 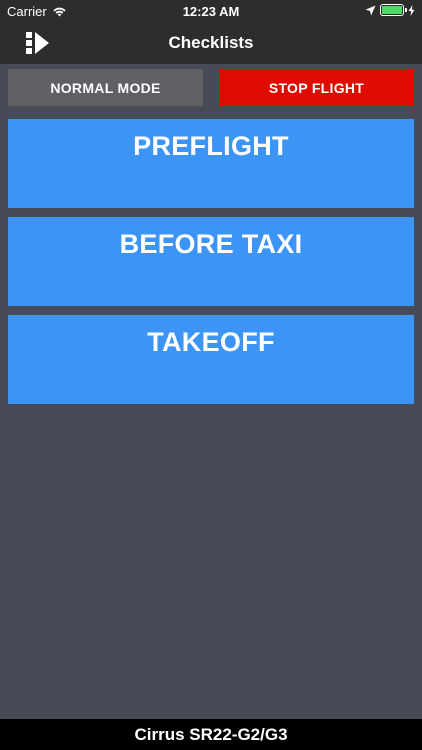 I want to click on status-bar: Carrier 12:23 AM, so click(x=211, y=11).